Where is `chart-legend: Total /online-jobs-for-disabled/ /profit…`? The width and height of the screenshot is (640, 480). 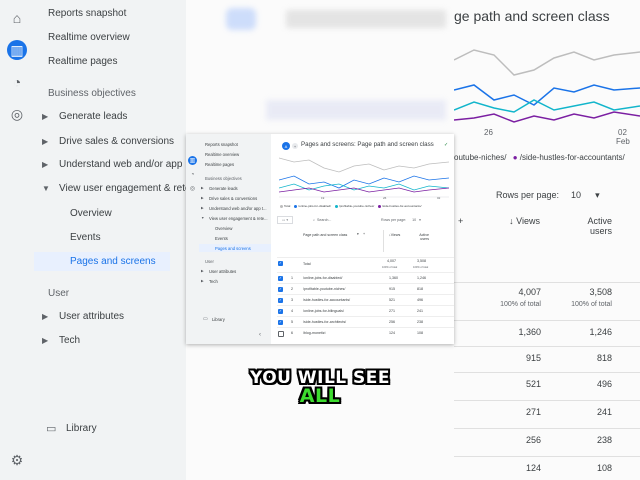 chart-legend: Total /online-jobs-for-disabled/ /profit… is located at coordinates (349, 206).